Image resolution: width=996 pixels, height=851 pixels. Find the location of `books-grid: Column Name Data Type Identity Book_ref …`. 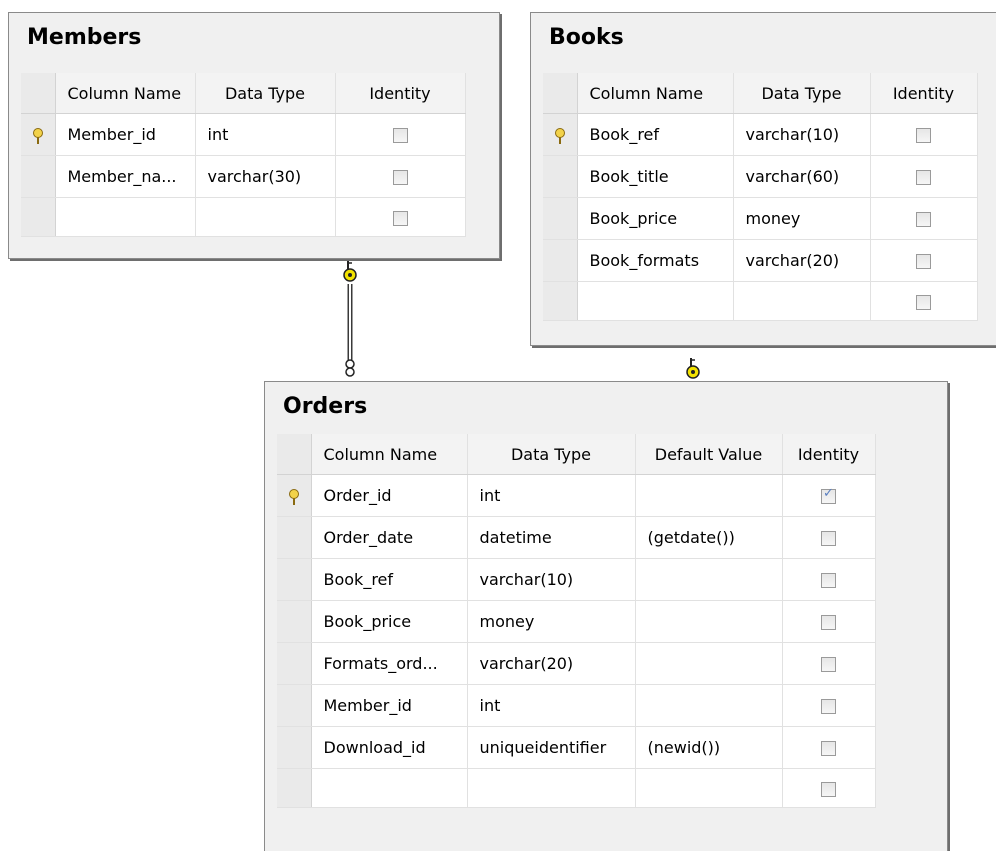

books-grid: Column Name Data Type Identity Book_ref … is located at coordinates (760, 197).